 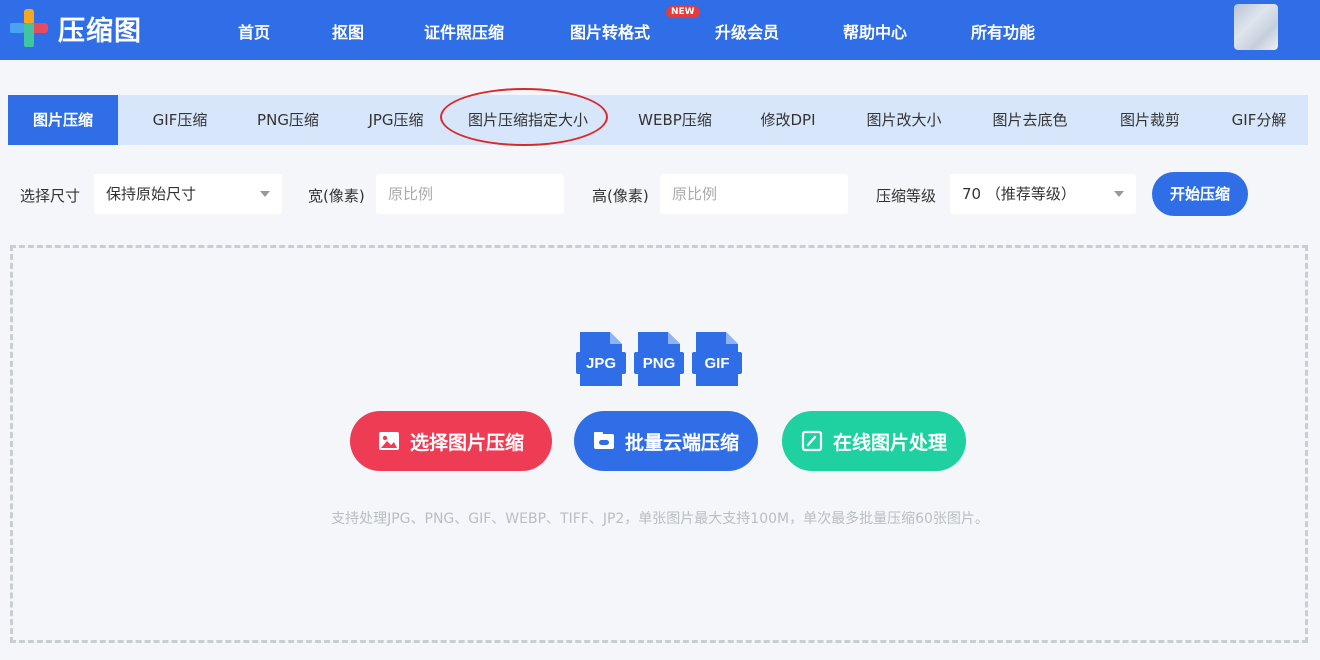 What do you see at coordinates (1256, 27) in the screenshot?
I see `avatar` at bounding box center [1256, 27].